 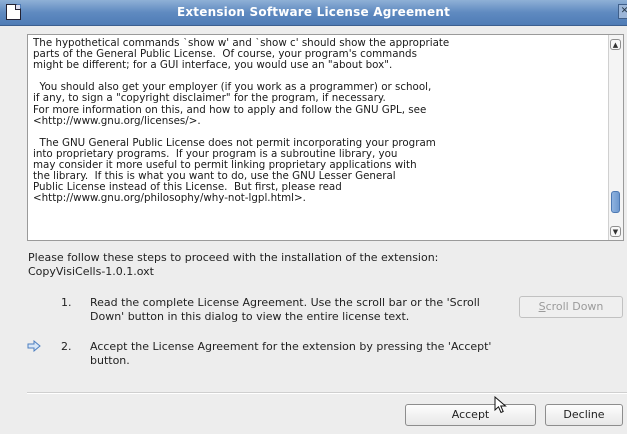 I want to click on step-number: 1., so click(x=66, y=302).